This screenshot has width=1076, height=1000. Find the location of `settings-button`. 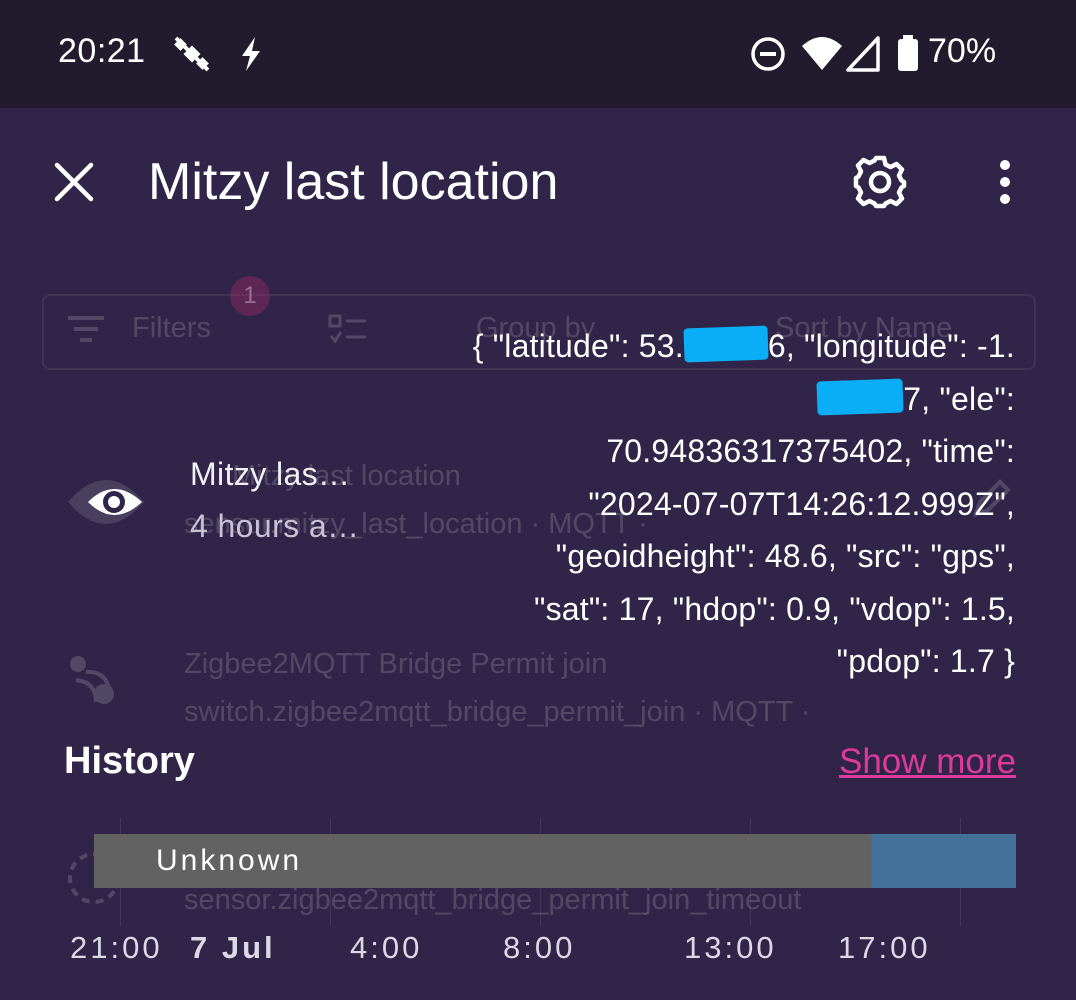

settings-button is located at coordinates (880, 184).